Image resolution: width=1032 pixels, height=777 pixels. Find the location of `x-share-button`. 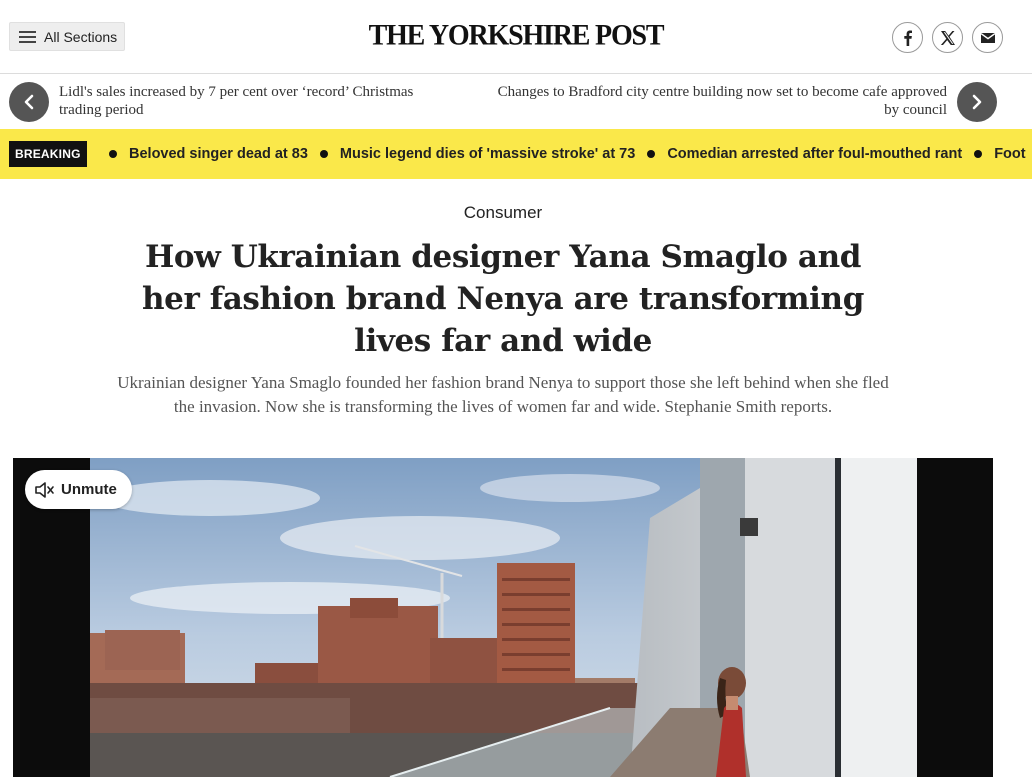

x-share-button is located at coordinates (947, 37).